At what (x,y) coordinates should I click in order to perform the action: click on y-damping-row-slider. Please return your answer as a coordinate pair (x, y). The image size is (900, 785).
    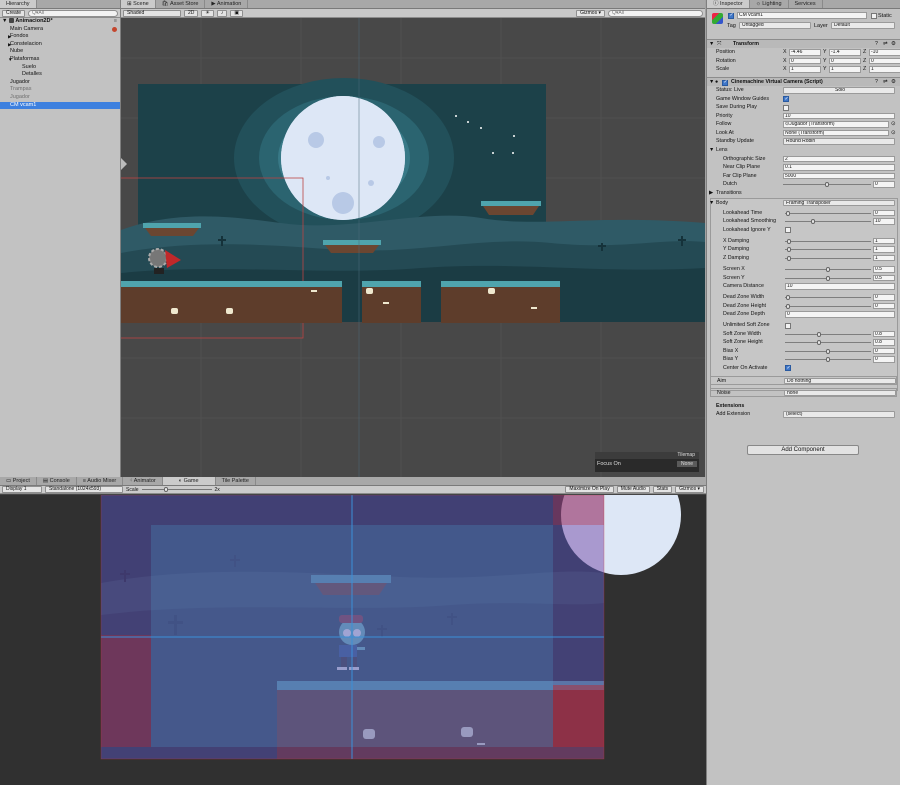
    Looking at the image, I should click on (828, 249).